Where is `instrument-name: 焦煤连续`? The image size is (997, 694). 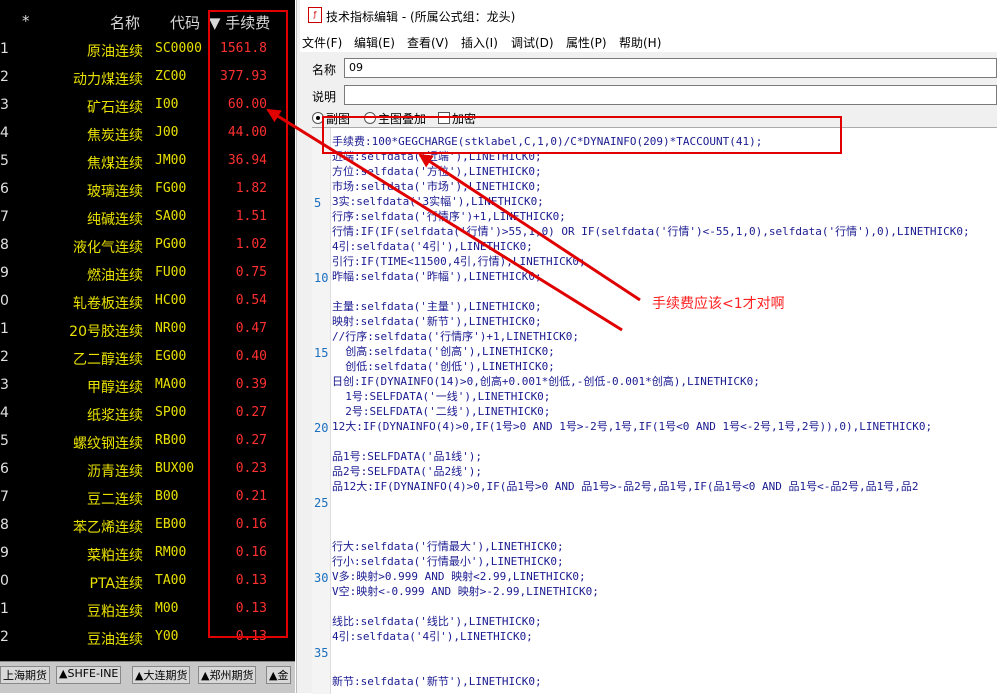
instrument-name: 焦煤连续 is located at coordinates (115, 164).